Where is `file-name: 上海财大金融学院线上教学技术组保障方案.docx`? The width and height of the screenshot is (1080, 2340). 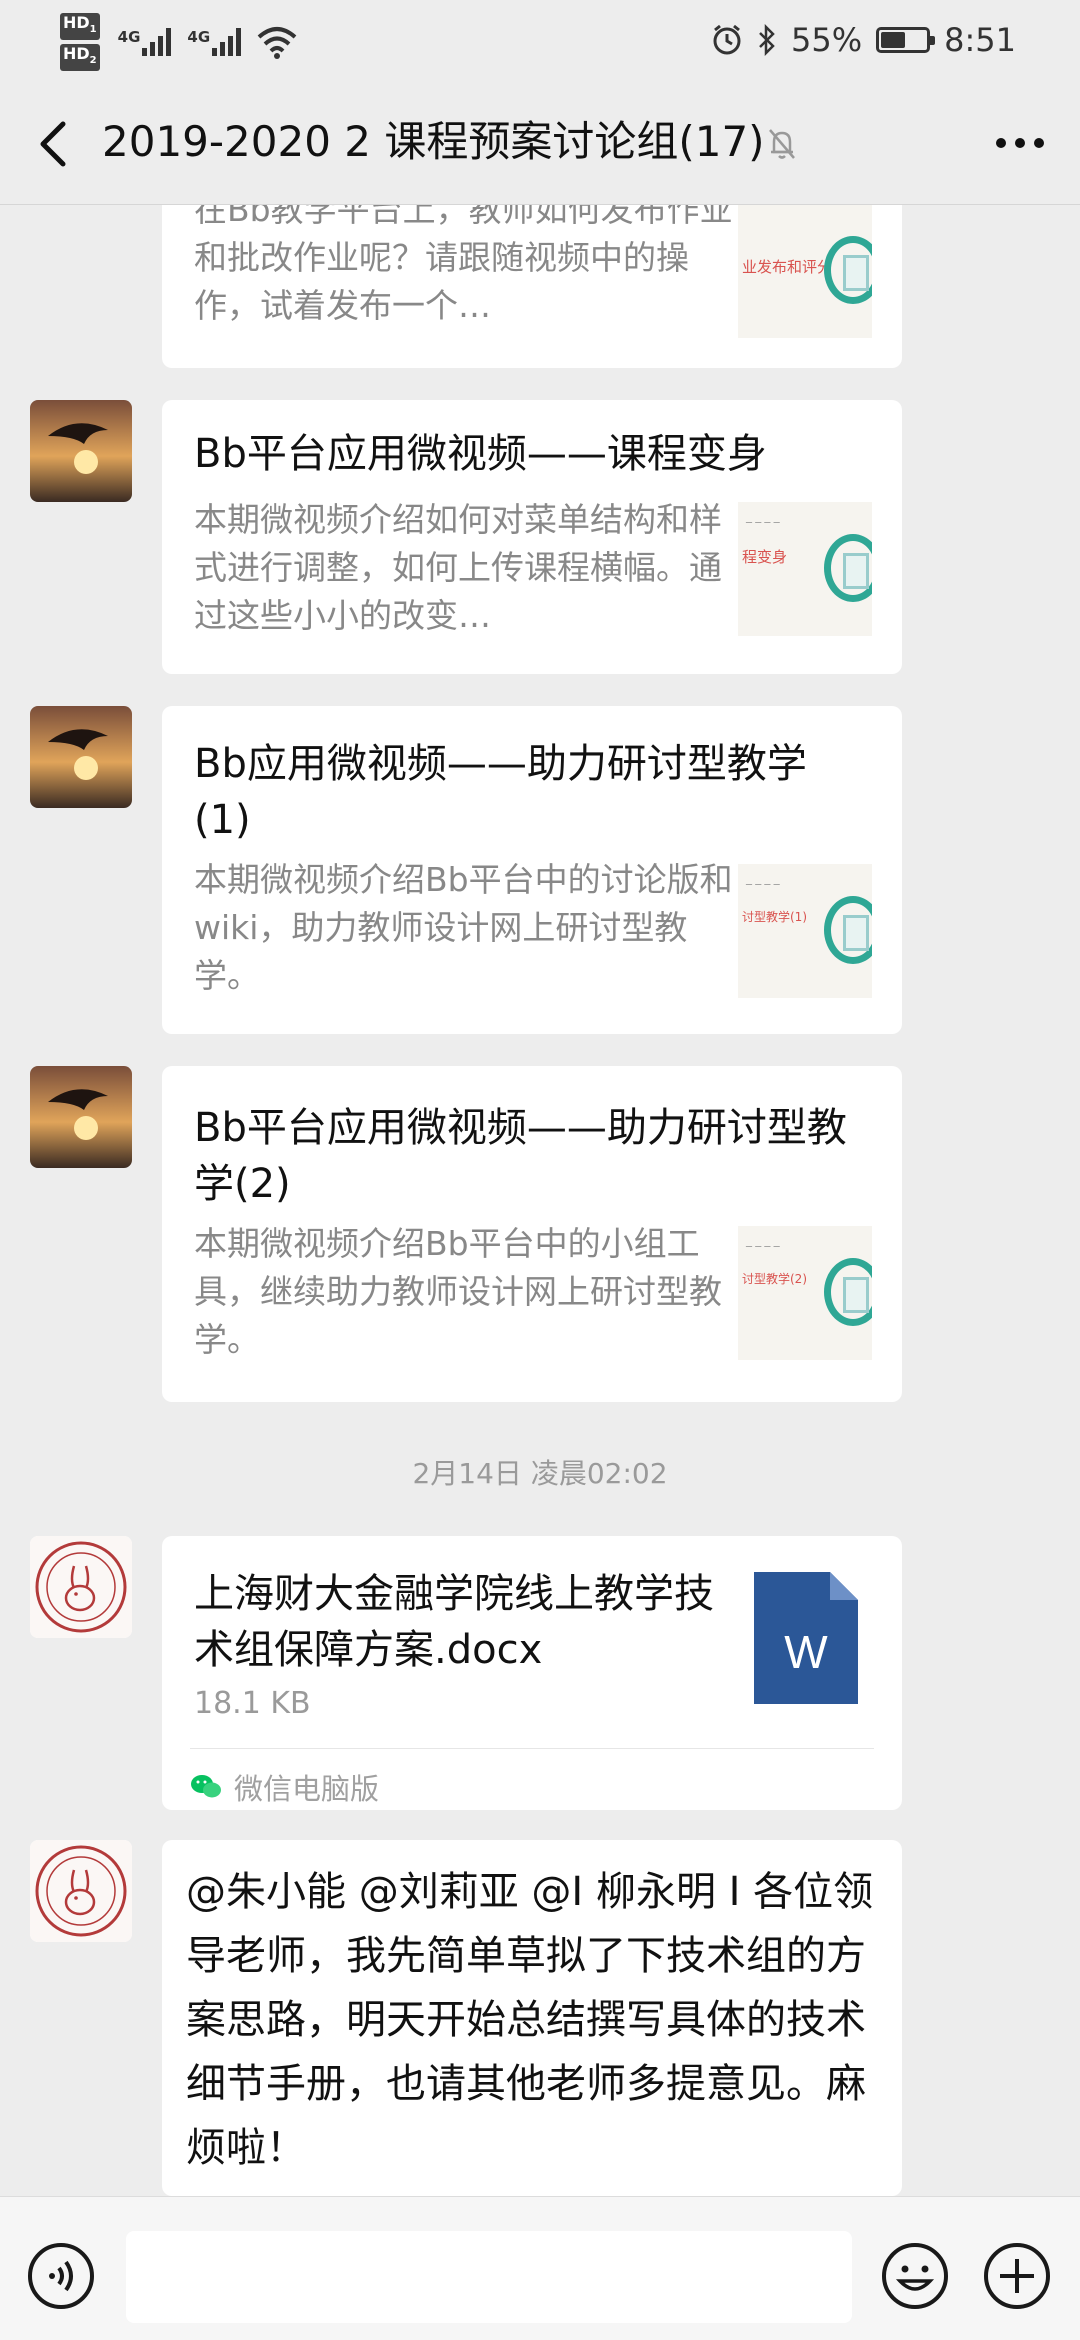 file-name: 上海财大金融学院线上教学技术组保障方案.docx is located at coordinates (454, 1622).